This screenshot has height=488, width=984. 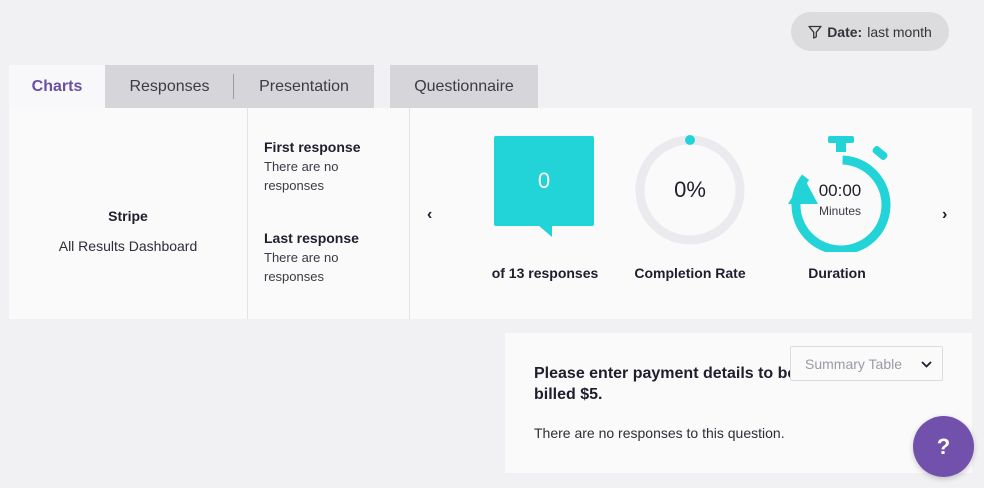 I want to click on survey-name: Stripe, so click(x=128, y=216).